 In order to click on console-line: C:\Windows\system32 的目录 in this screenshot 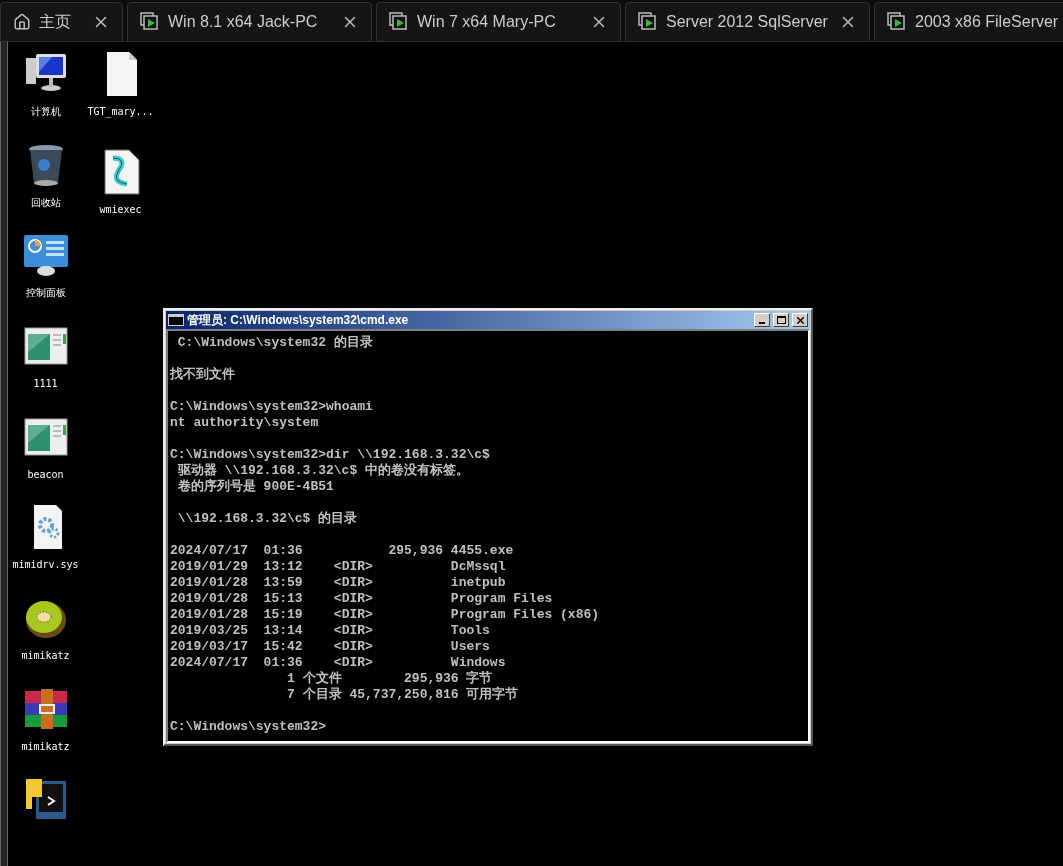, I will do `click(275, 343)`.